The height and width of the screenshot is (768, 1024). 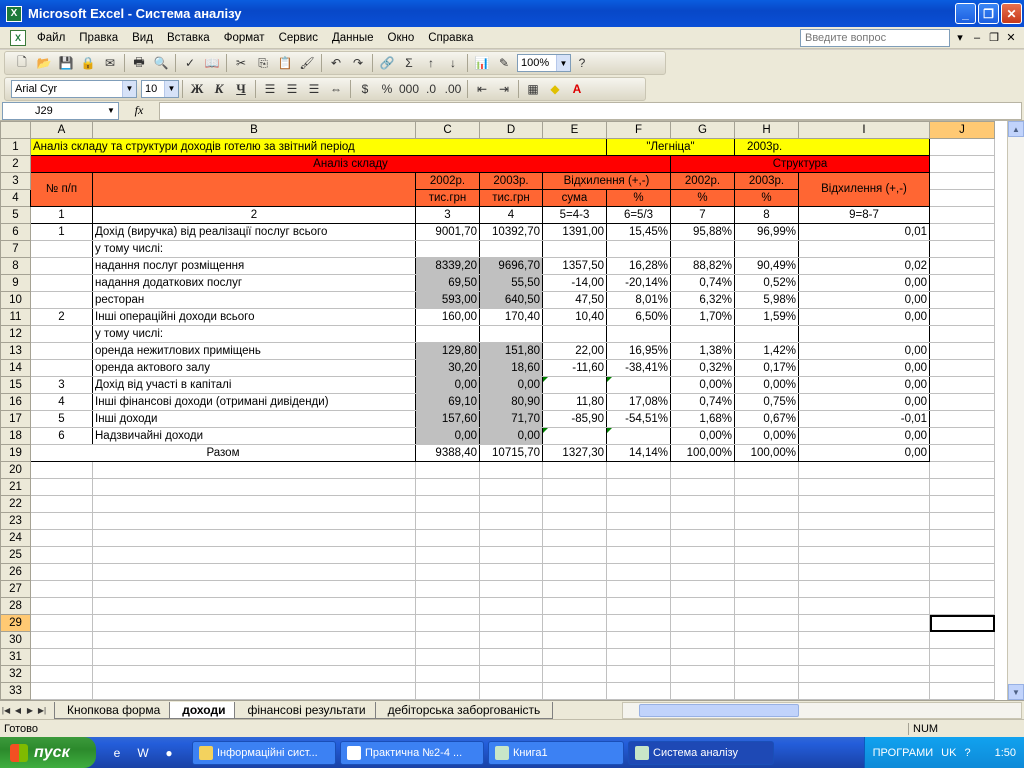 I want to click on row-header: 24, so click(x=15, y=538).